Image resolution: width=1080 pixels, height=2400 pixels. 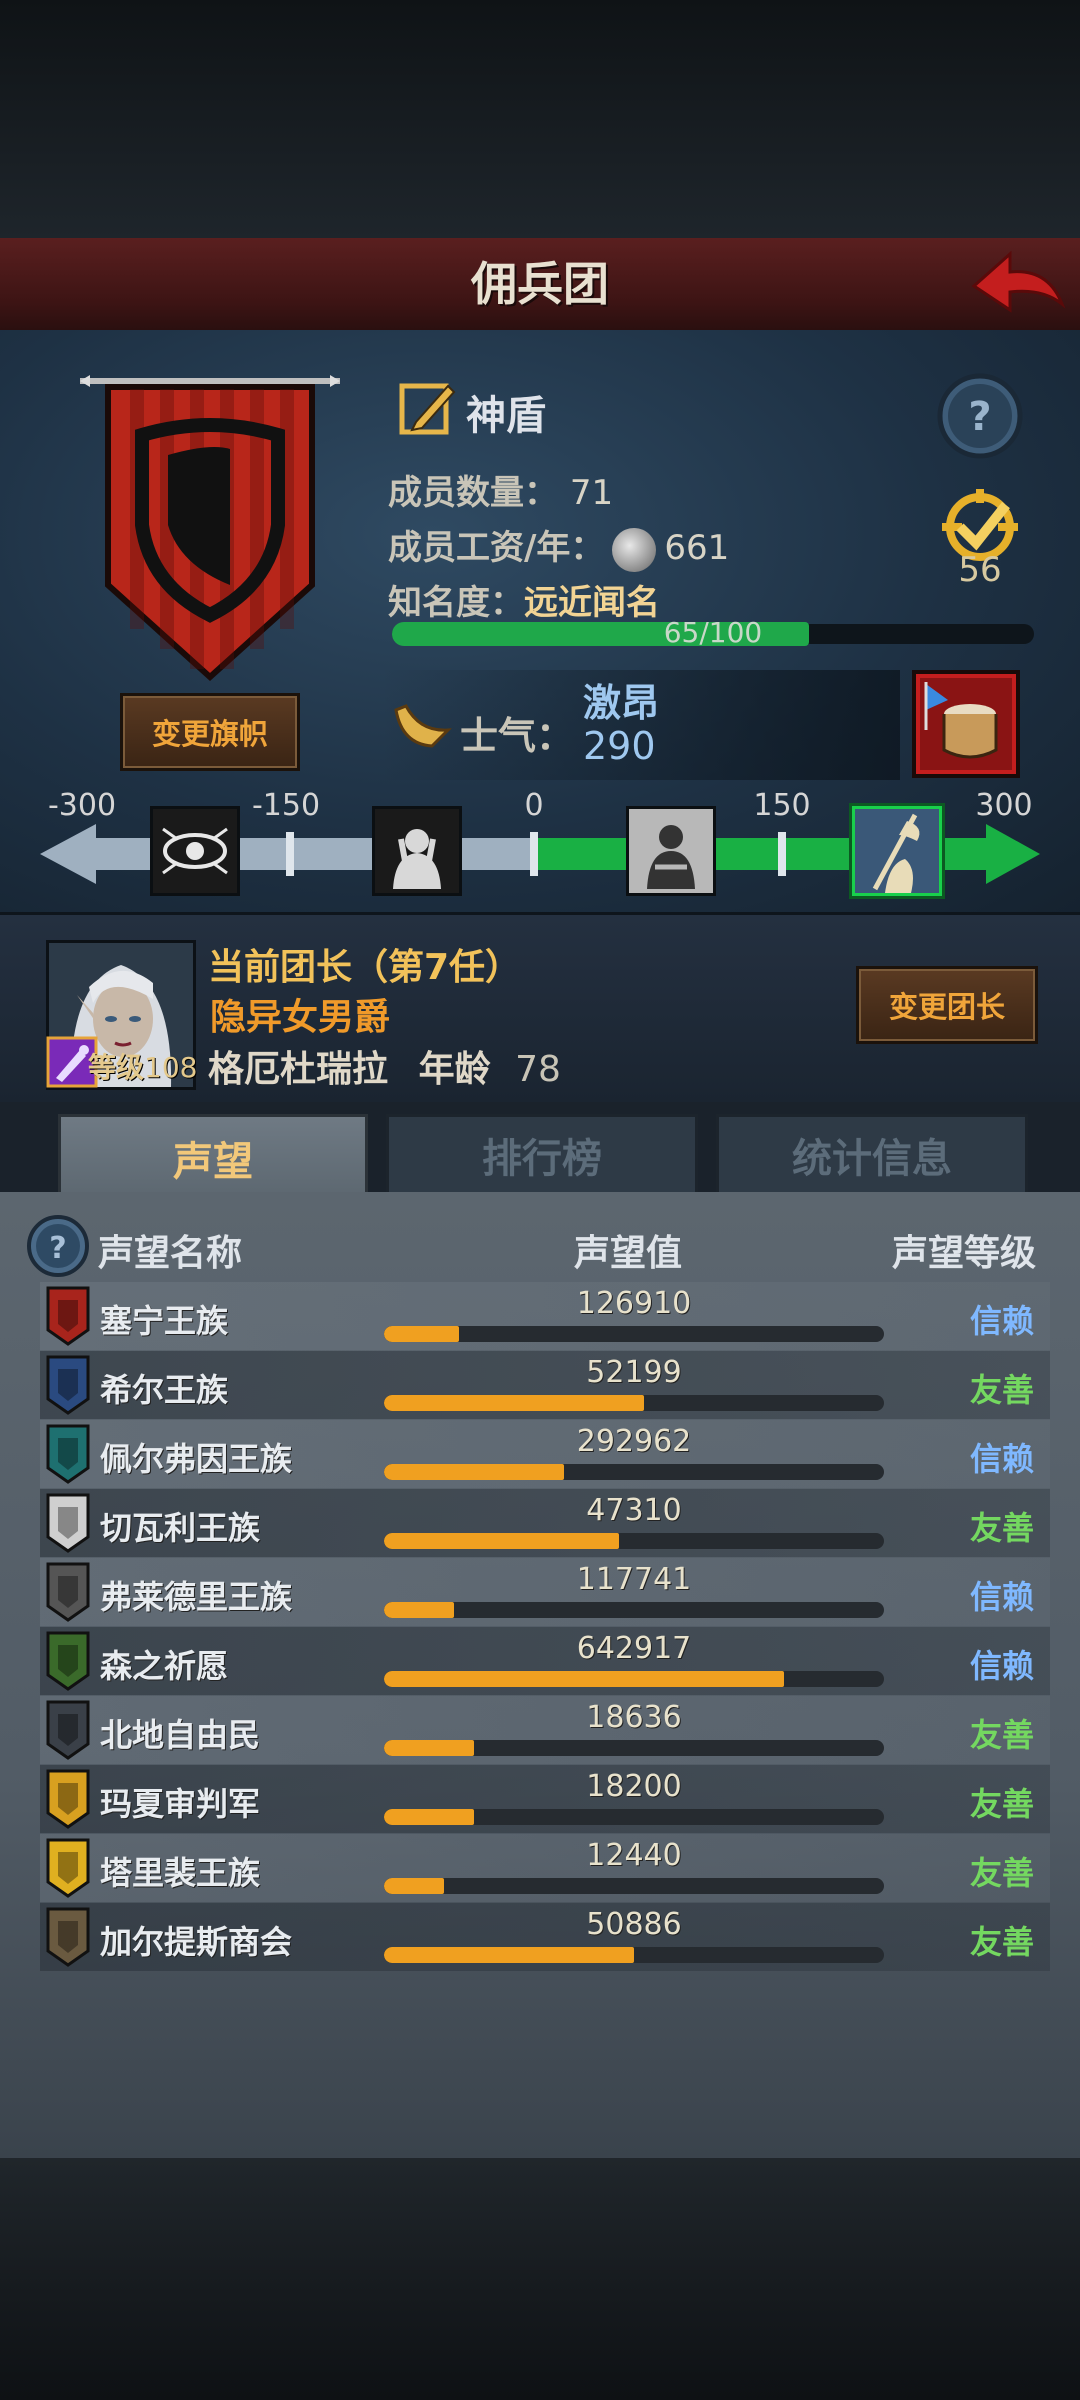 I want to click on tab-statistics: 统计信息, so click(x=872, y=1155).